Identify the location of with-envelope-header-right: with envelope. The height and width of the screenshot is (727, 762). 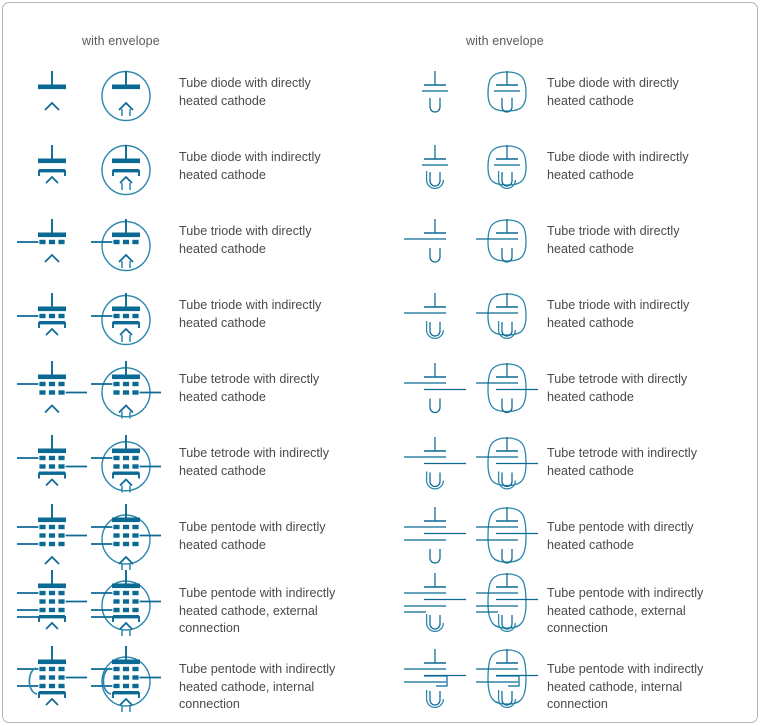
(505, 41).